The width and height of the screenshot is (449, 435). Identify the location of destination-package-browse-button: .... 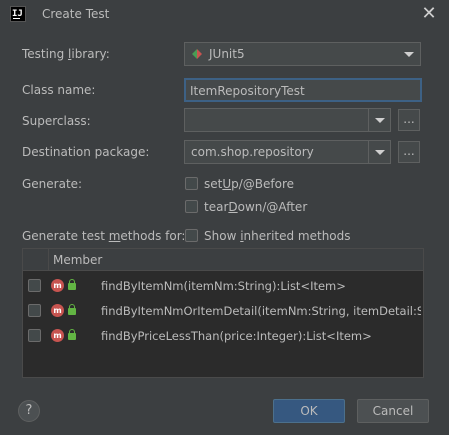
(409, 152).